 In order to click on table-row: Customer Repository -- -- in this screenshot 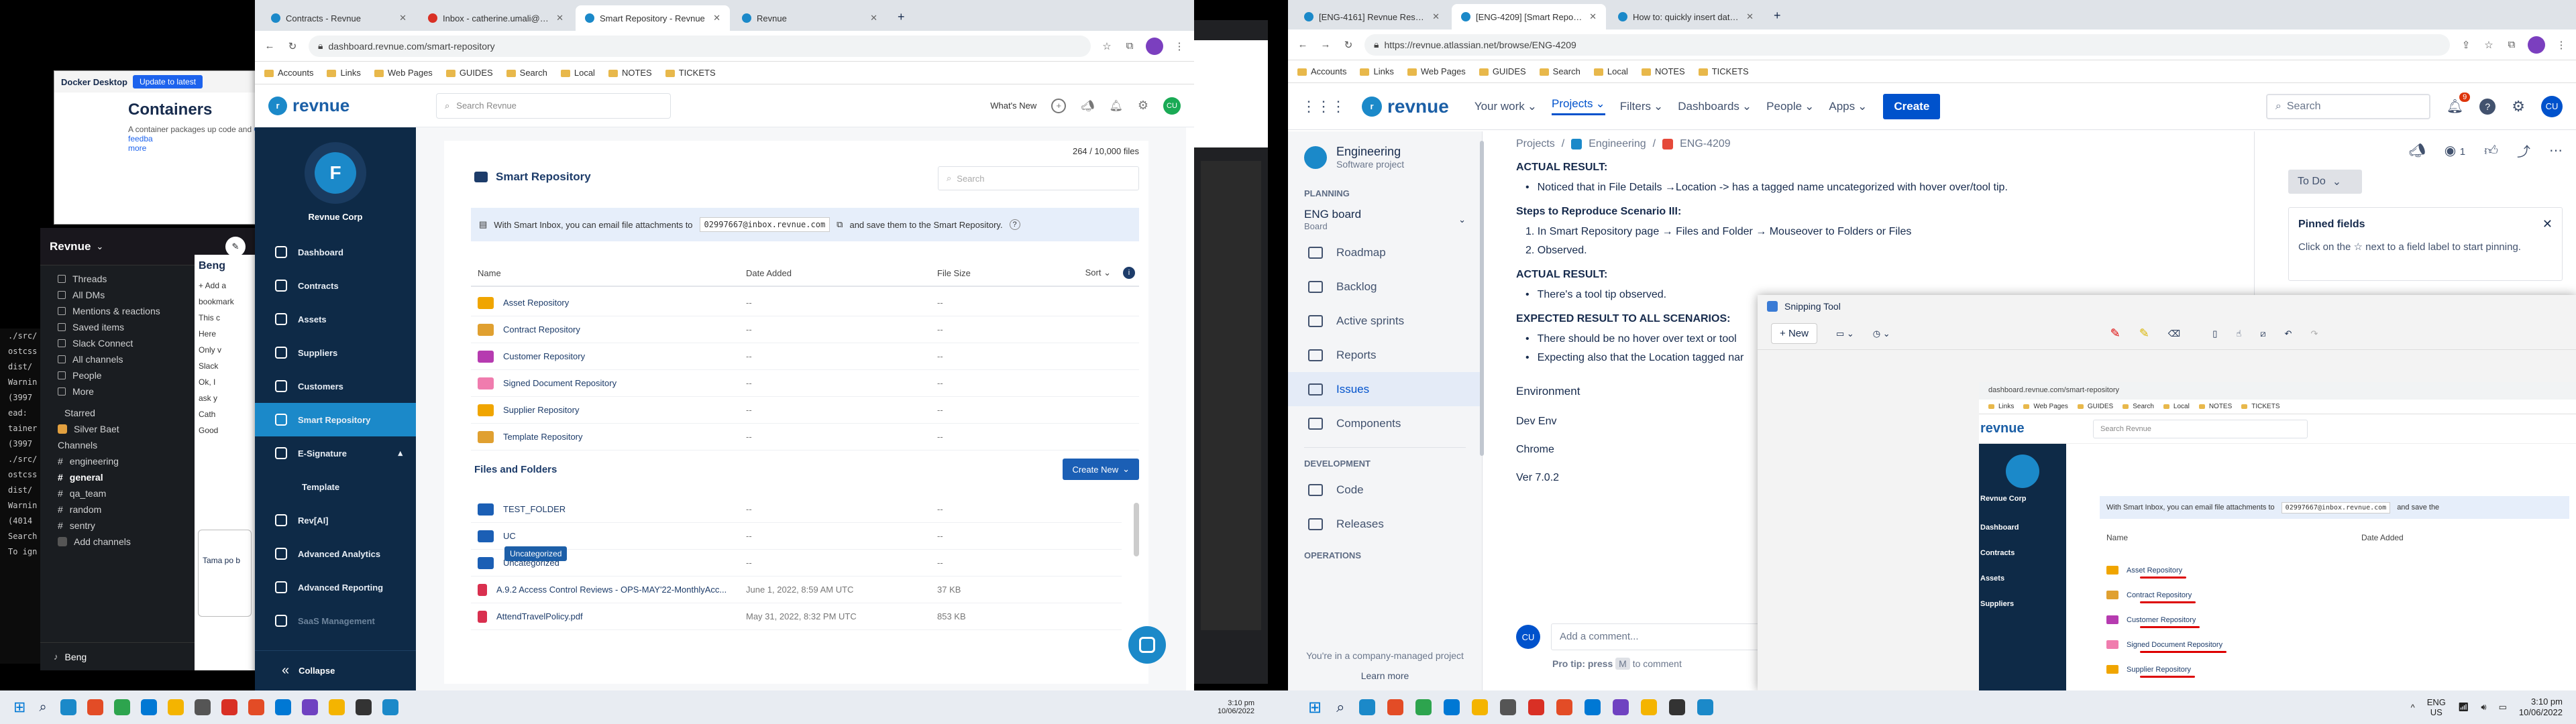, I will do `click(805, 356)`.